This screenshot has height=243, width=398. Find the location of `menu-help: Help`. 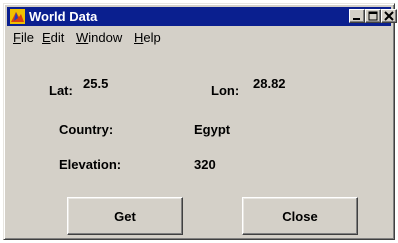

menu-help: Help is located at coordinates (147, 37).